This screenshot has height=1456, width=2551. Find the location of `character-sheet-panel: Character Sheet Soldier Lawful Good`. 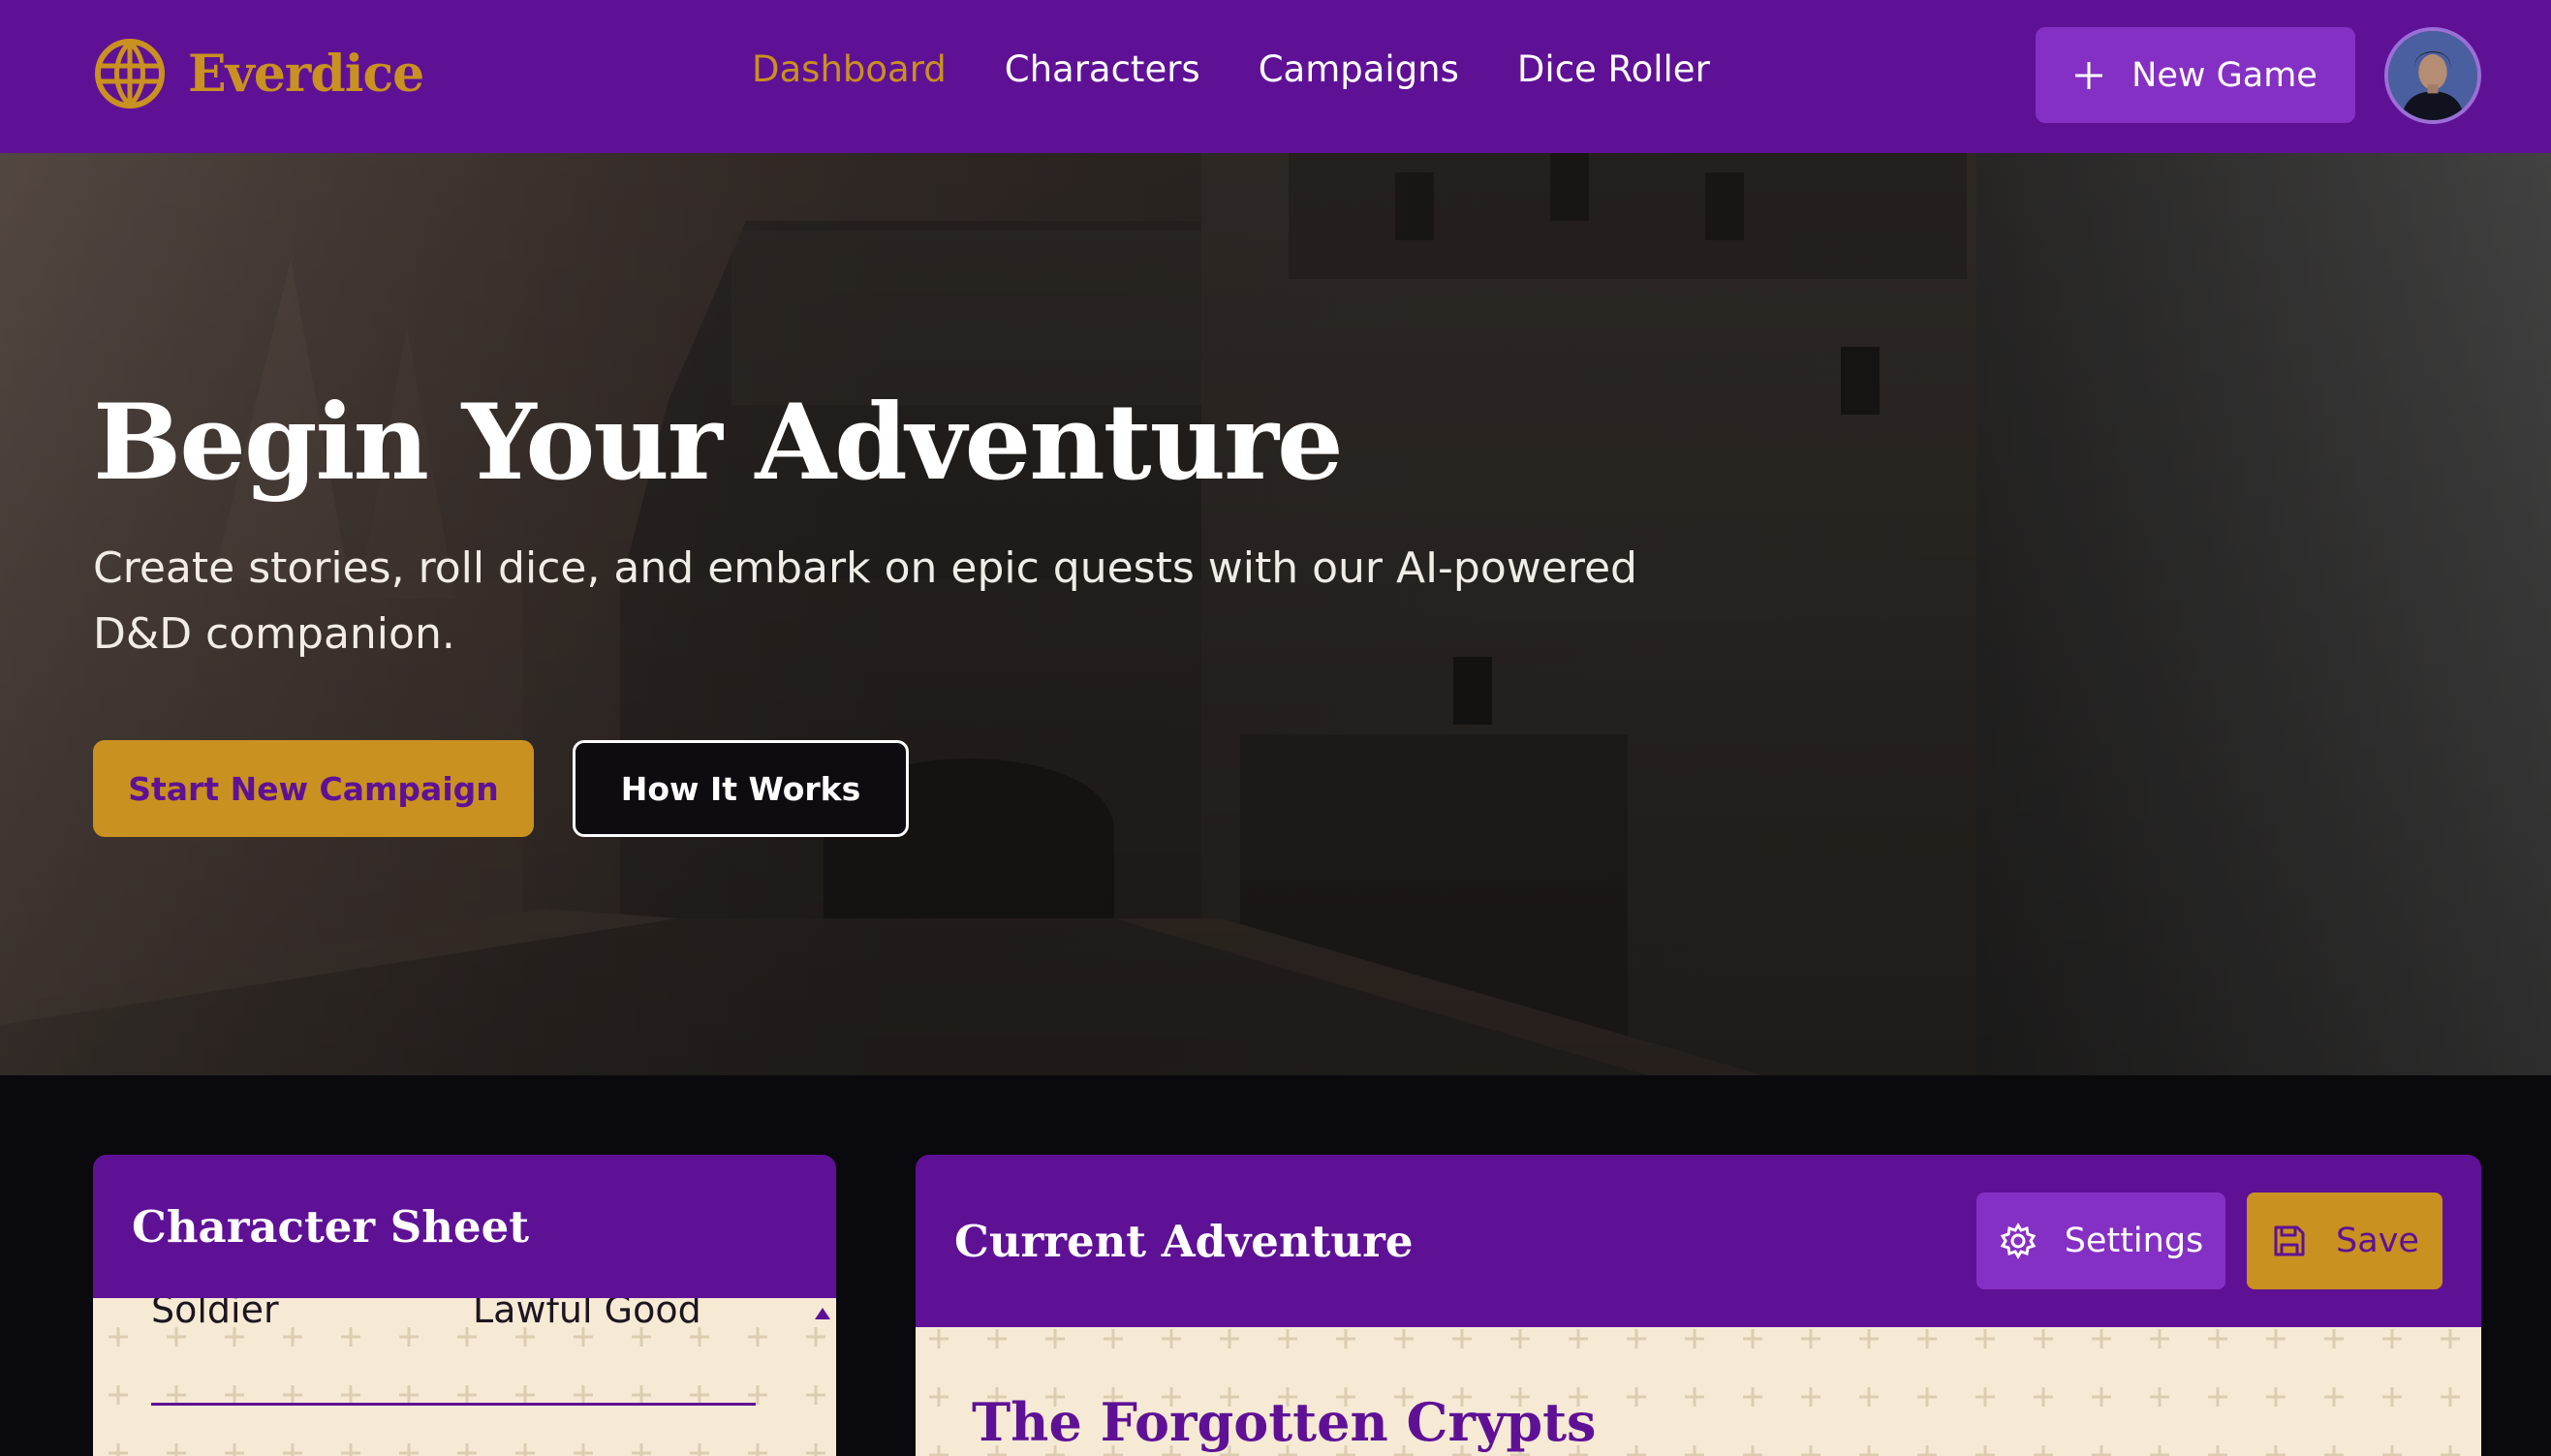

character-sheet-panel: Character Sheet Soldier Lawful Good is located at coordinates (465, 1306).